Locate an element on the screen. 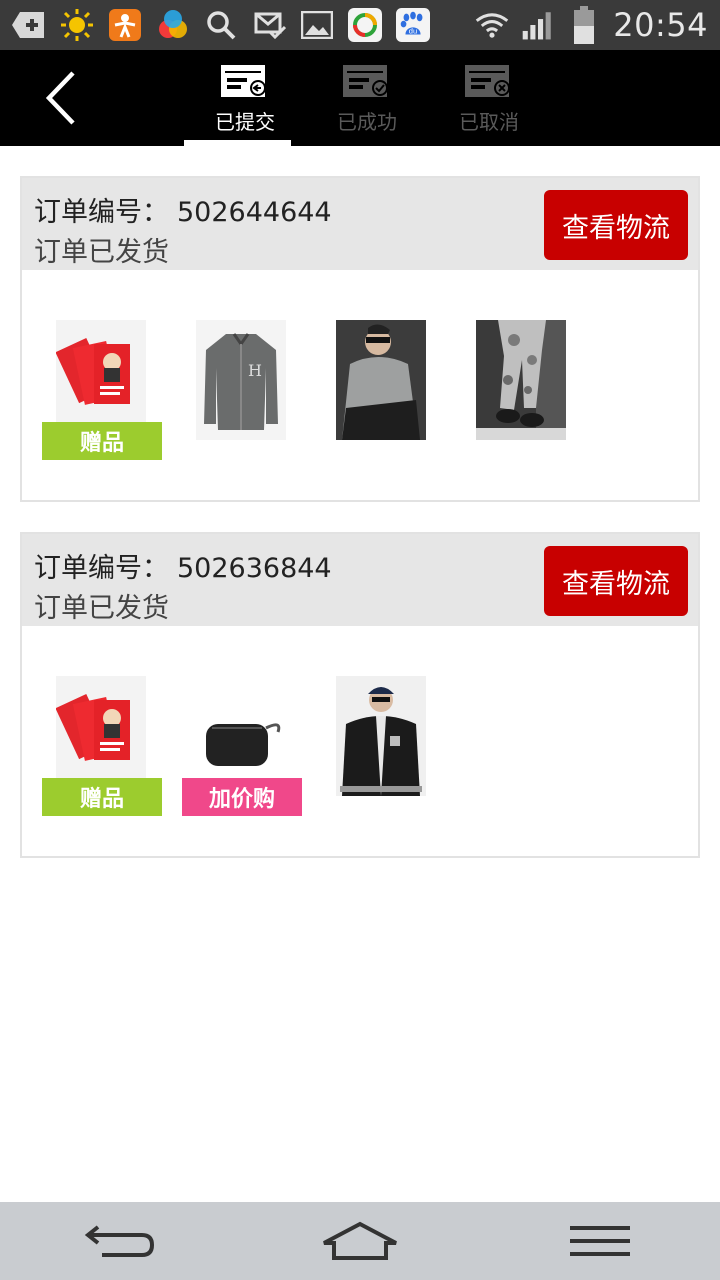 The image size is (720, 1280). addon-tag: 加价购 is located at coordinates (242, 797).